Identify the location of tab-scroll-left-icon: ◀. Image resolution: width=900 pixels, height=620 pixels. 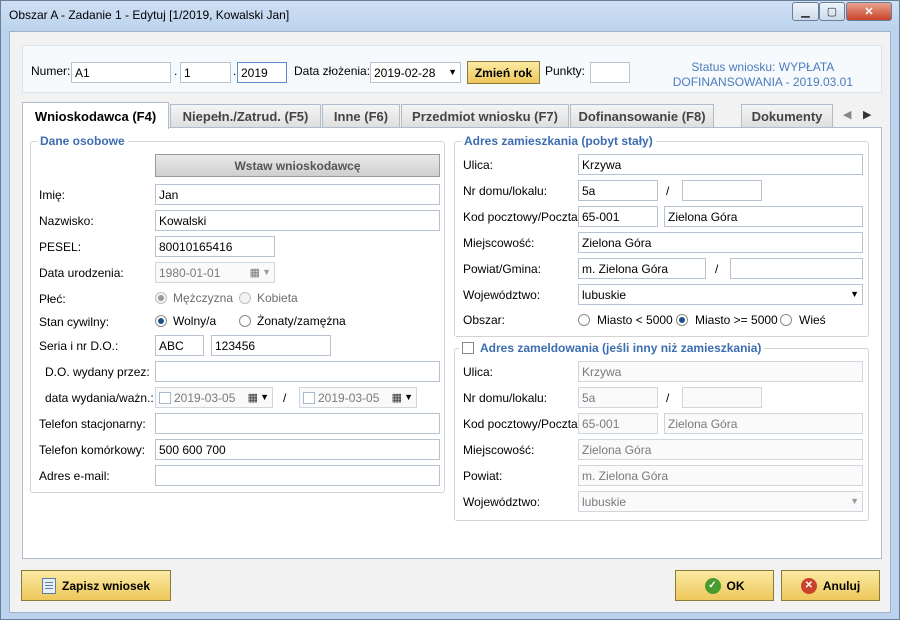
(847, 114).